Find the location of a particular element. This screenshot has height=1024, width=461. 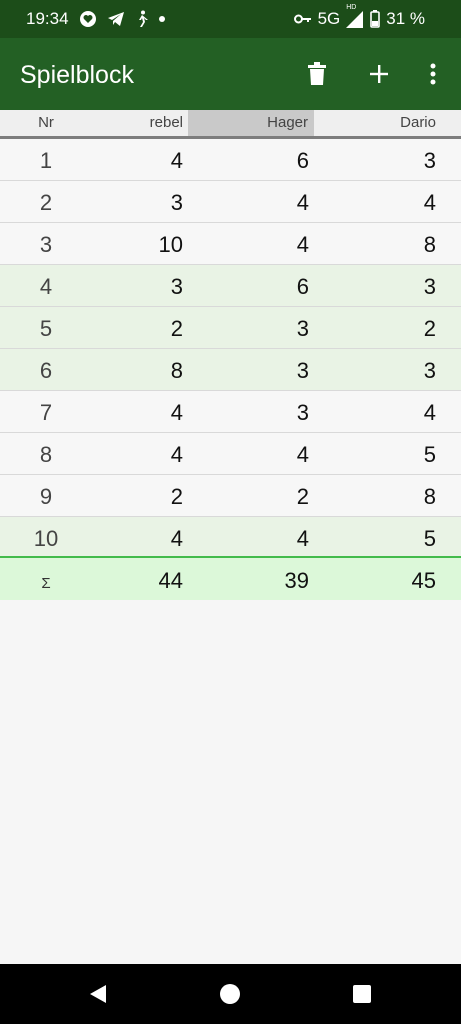

sum-cell: 39 is located at coordinates (296, 580).